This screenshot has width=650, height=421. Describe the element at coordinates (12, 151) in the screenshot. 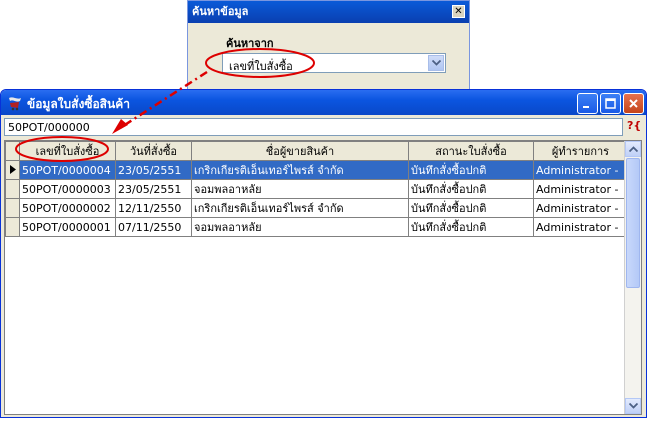

I see `row-indicator-header` at that location.